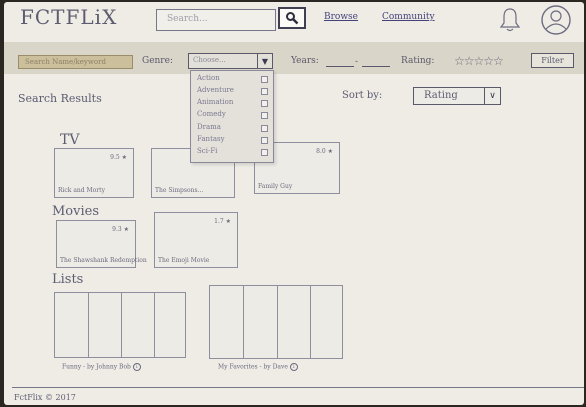  Describe the element at coordinates (408, 17) in the screenshot. I see `nav-community-link: Community` at that location.